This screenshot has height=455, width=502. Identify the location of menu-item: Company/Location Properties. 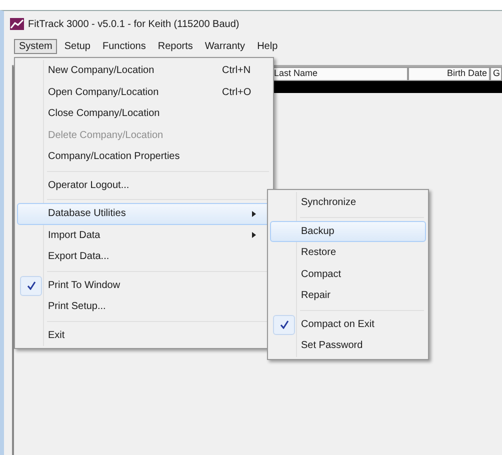
(144, 157).